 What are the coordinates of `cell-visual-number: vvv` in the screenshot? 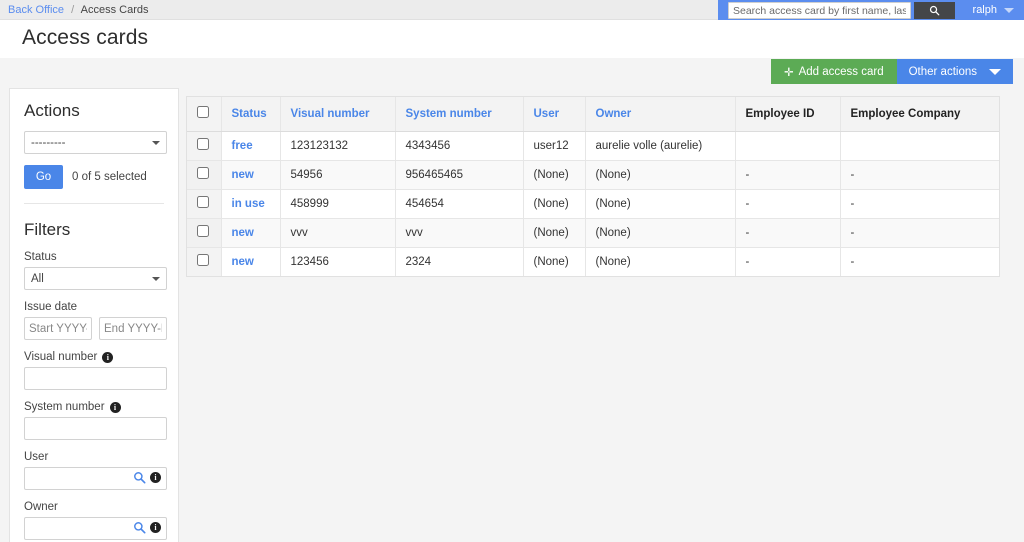 It's located at (338, 233).